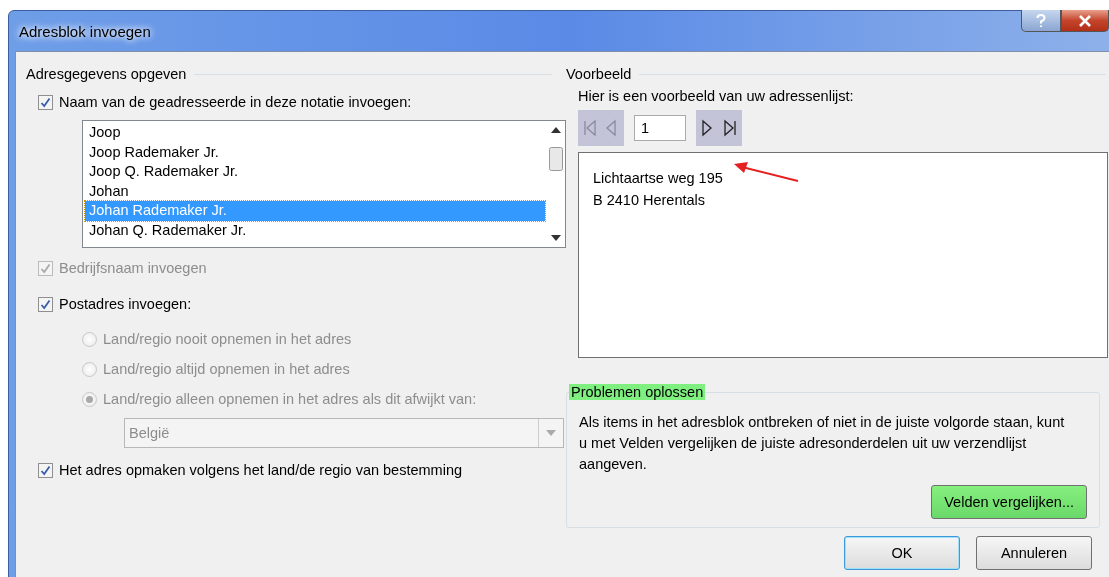 The height and width of the screenshot is (577, 1109). I want to click on checkbox-label: Naam van de geadresseerde in deze notatie invoegen:, so click(235, 102).